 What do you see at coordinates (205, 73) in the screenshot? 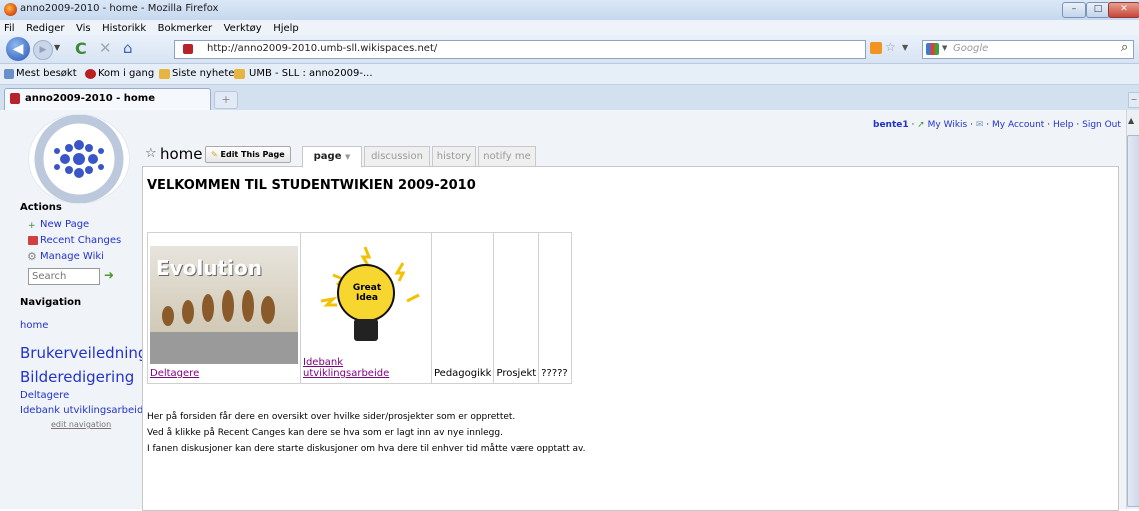
I see `bookmark-latest-news: Siste nyheter` at bounding box center [205, 73].